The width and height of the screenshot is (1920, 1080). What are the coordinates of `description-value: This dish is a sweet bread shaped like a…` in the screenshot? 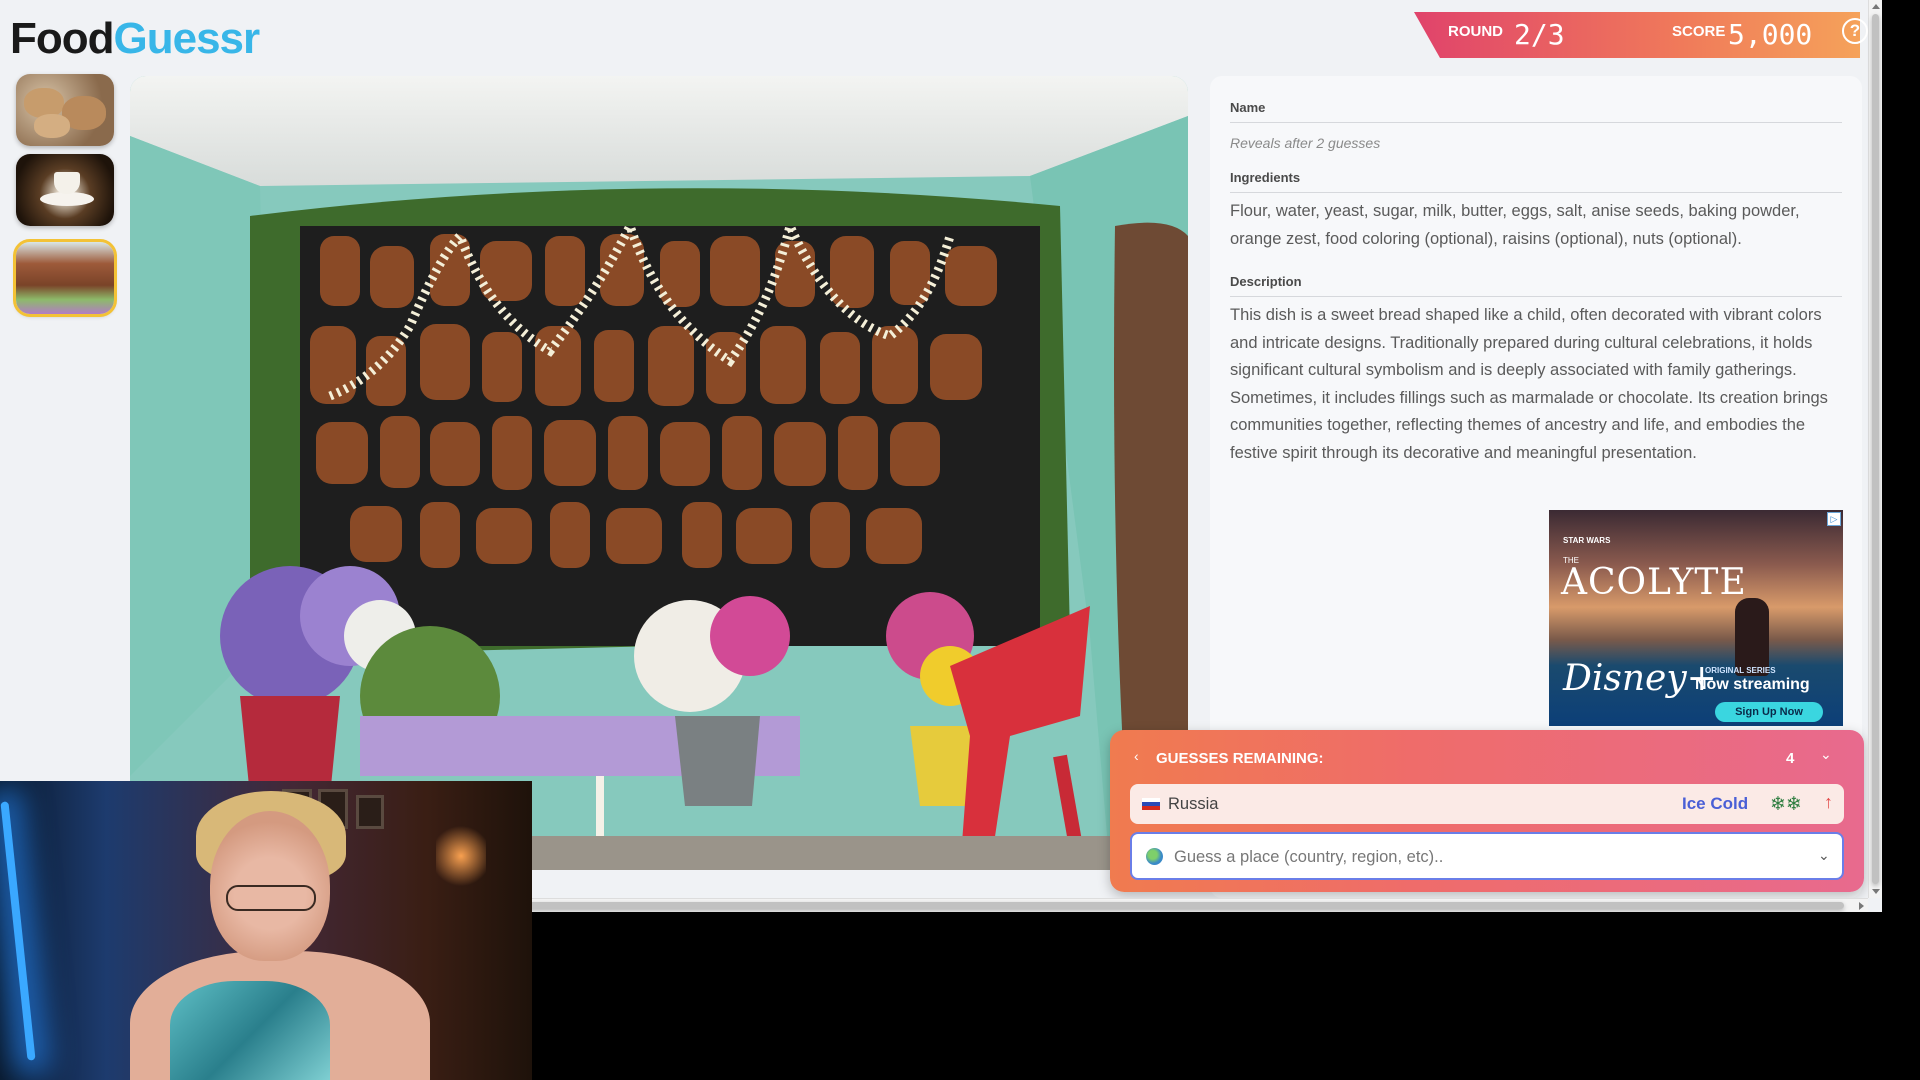 It's located at (1529, 384).